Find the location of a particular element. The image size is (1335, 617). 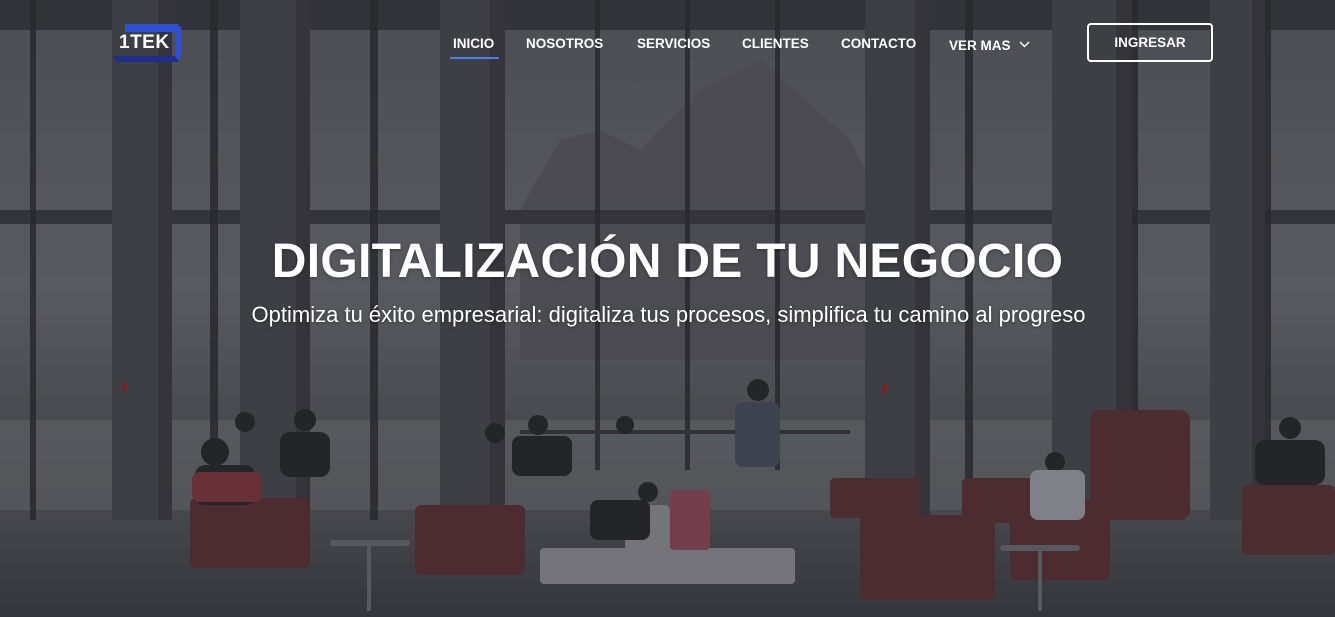

nav-item-servicios: SERVICIOS is located at coordinates (673, 43).